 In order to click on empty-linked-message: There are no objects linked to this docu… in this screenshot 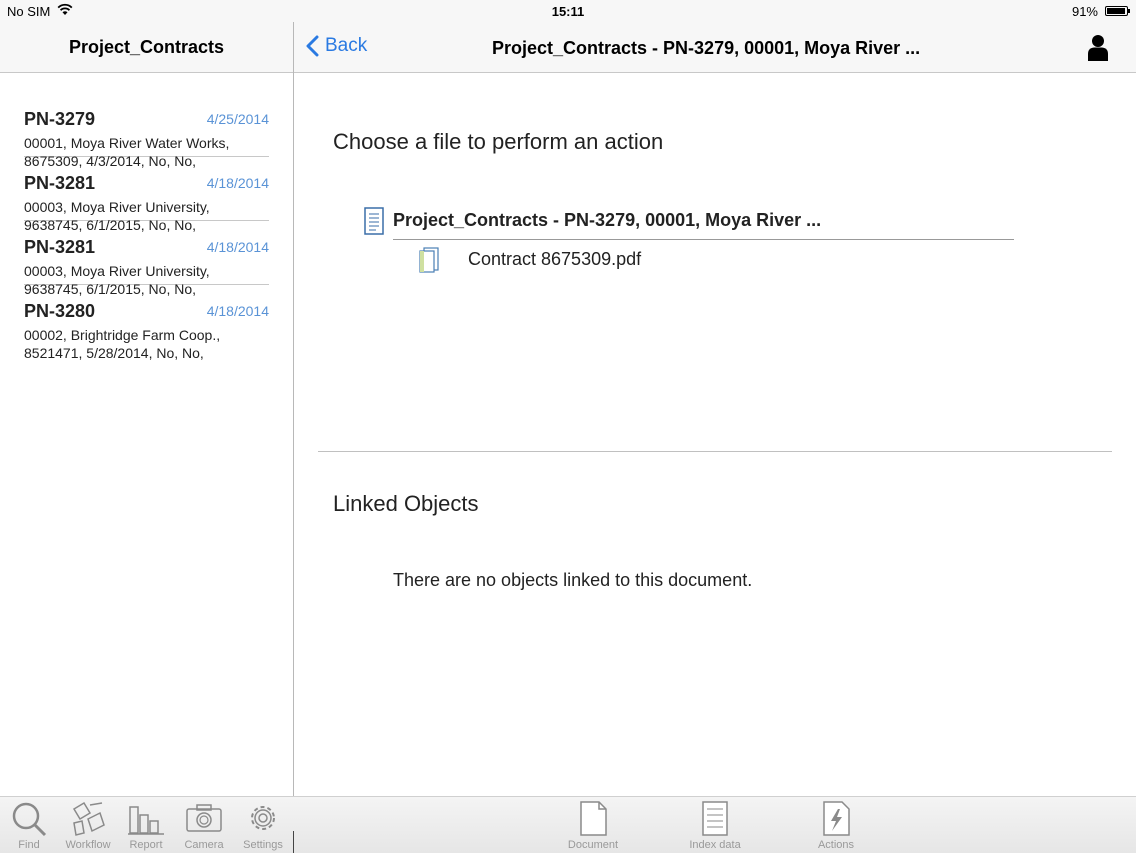, I will do `click(573, 580)`.